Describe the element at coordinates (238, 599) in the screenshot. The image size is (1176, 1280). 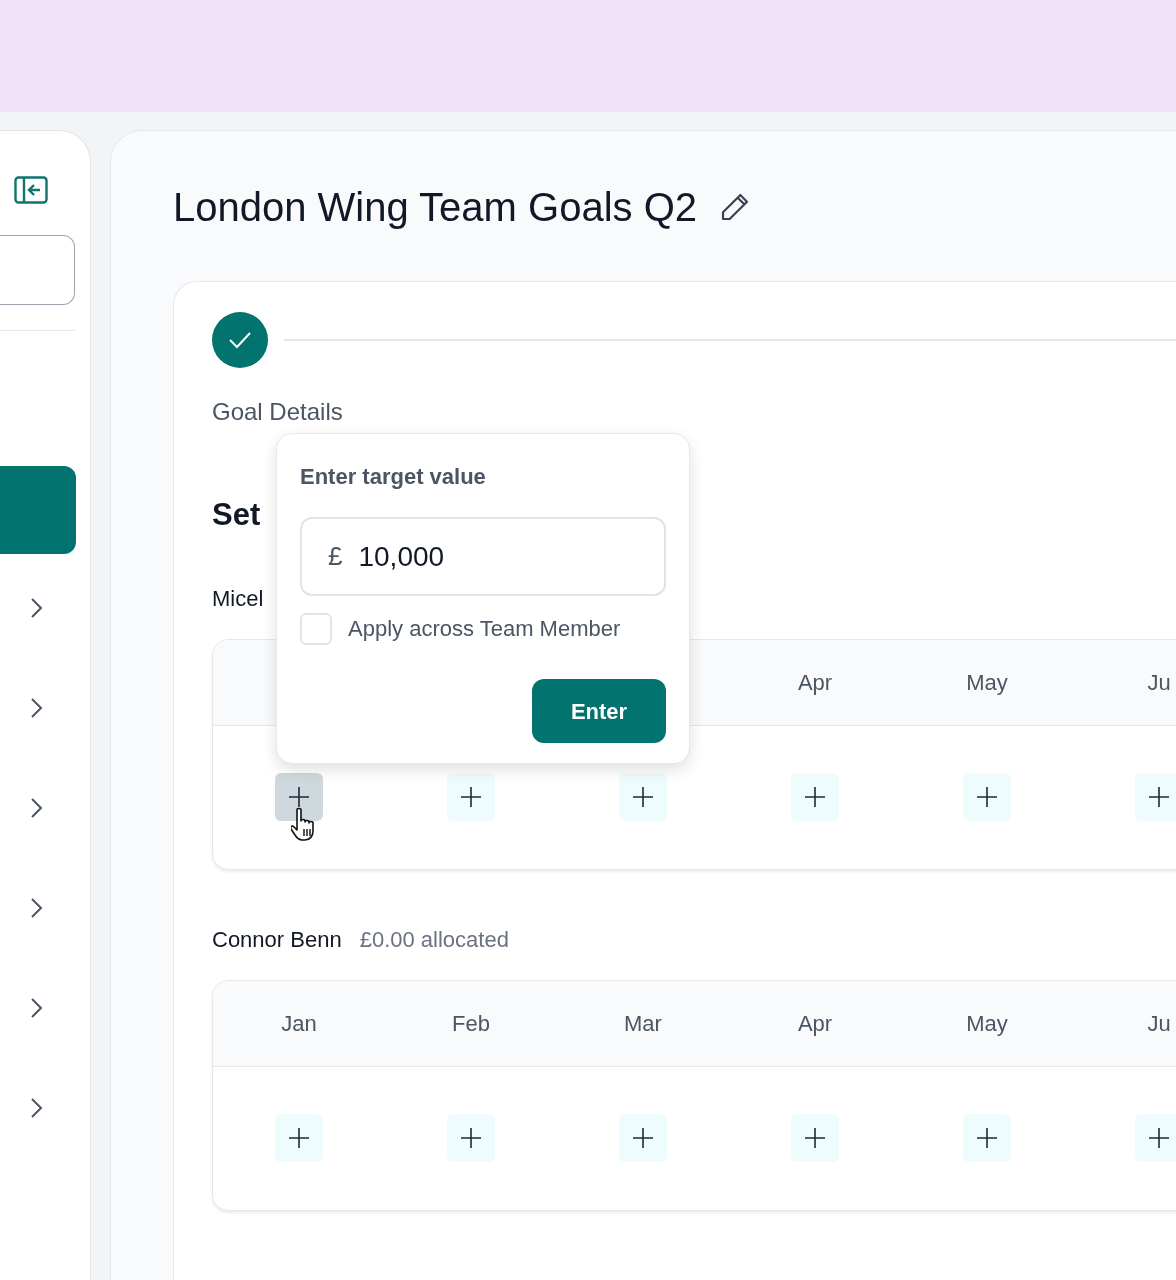
I see `member-name: Micel` at that location.